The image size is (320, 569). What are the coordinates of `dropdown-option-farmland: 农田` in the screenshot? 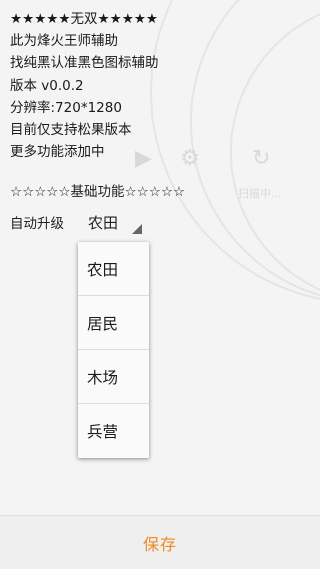 It's located at (113, 269).